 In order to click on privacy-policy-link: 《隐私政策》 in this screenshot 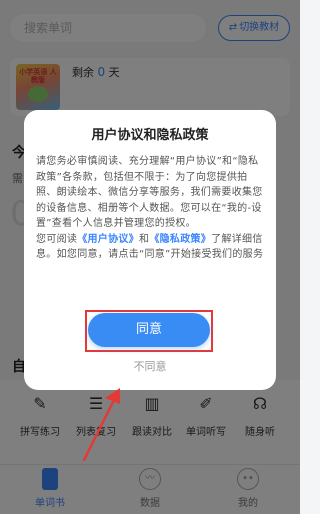, I will do `click(180, 239)`.